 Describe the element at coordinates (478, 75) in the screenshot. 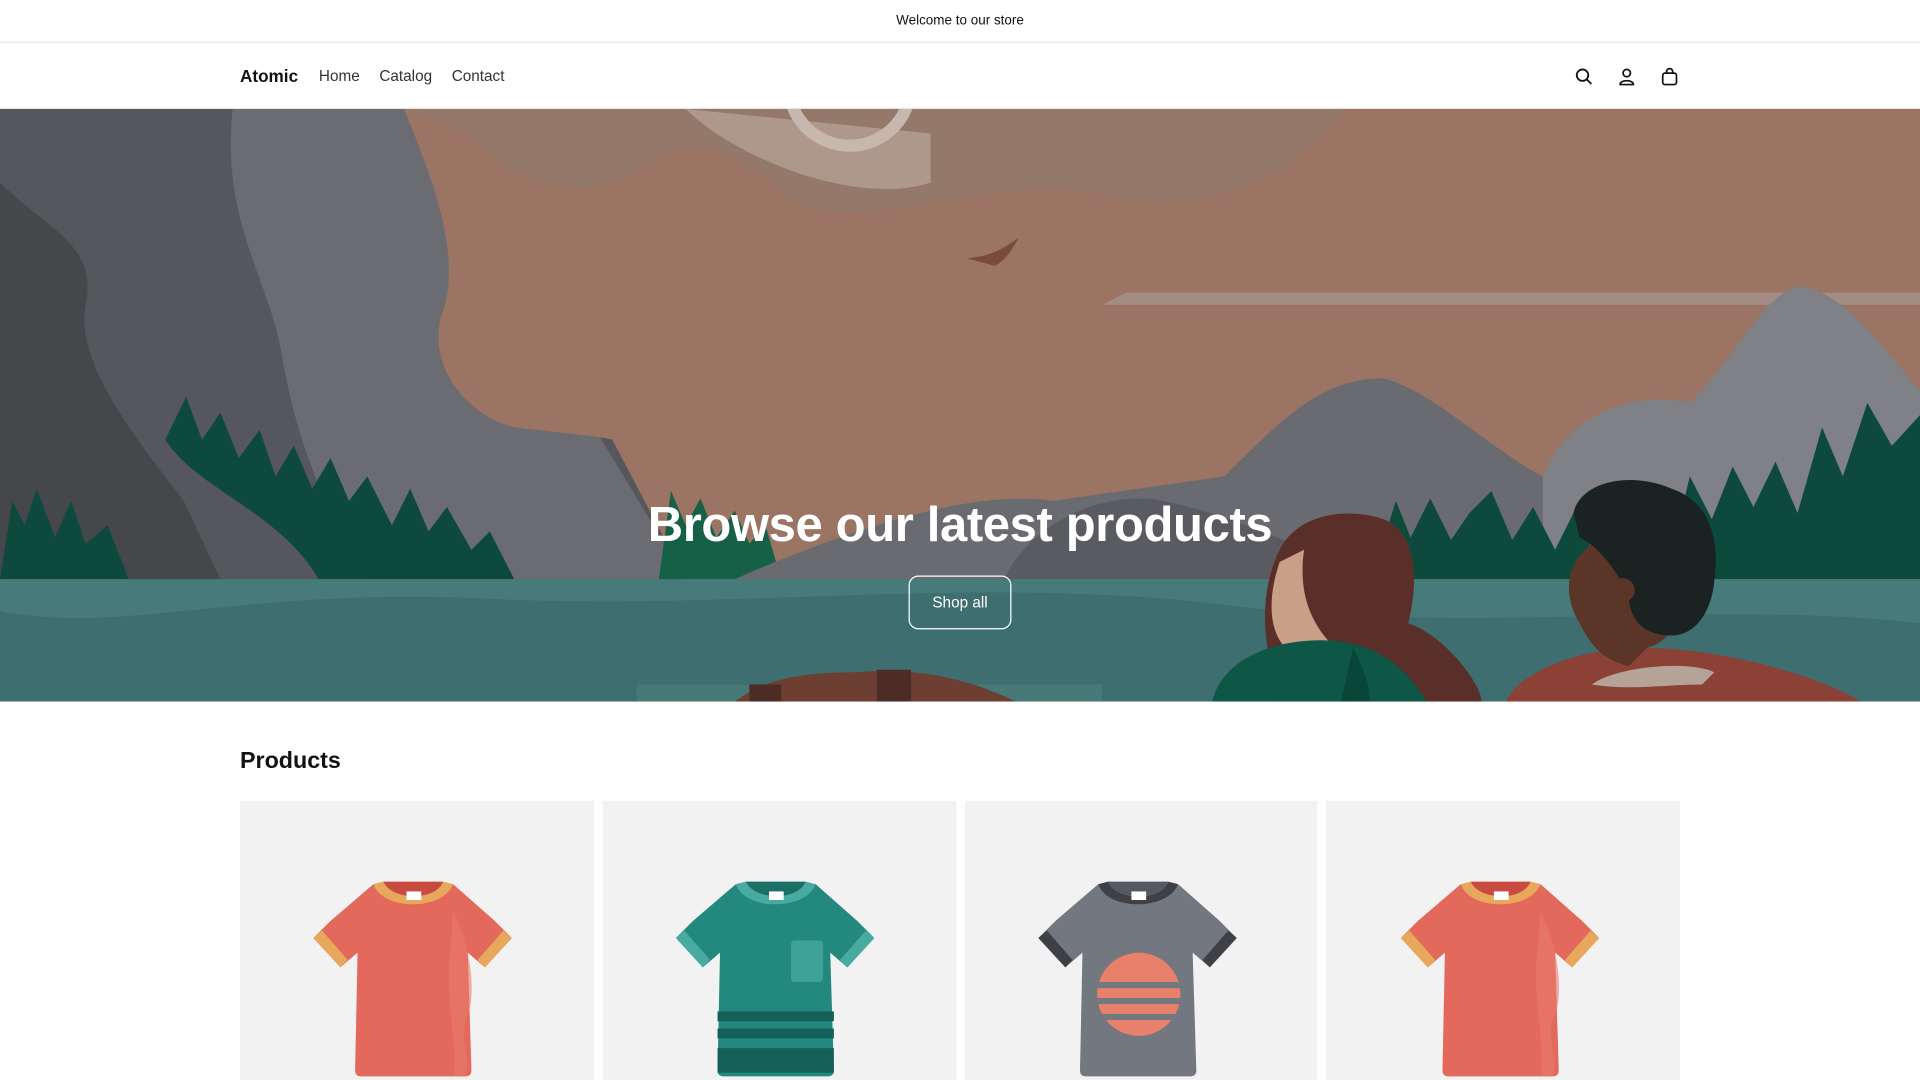

I see `nav-contact: Contact` at that location.